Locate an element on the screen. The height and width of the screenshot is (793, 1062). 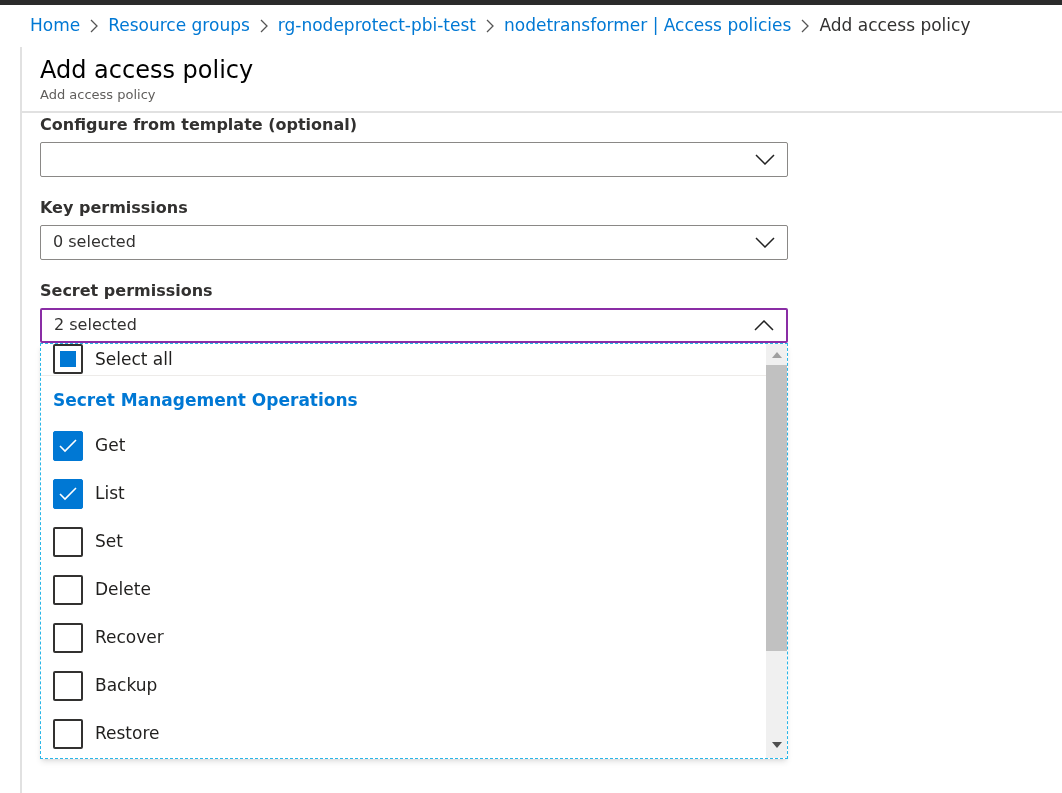
field-label: Configure from template (optional) is located at coordinates (199, 124).